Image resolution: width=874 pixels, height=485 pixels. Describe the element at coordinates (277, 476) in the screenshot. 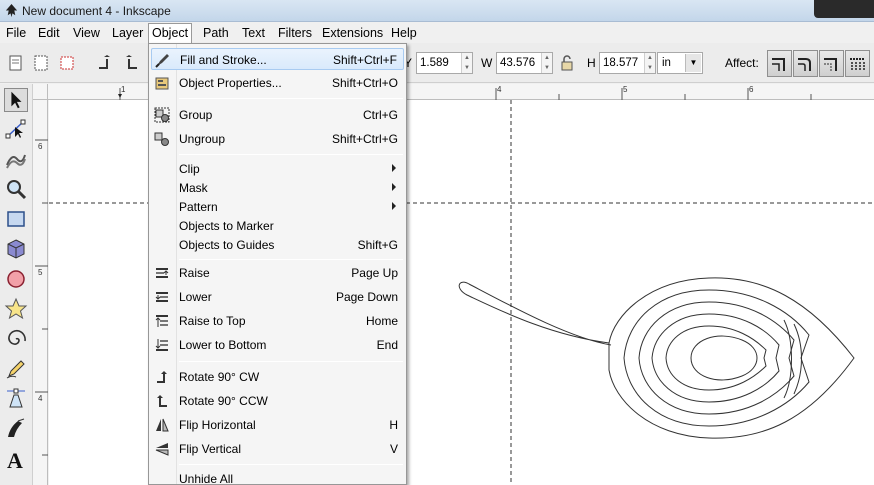

I see `menu-item-unhide-all: Unhide All` at that location.